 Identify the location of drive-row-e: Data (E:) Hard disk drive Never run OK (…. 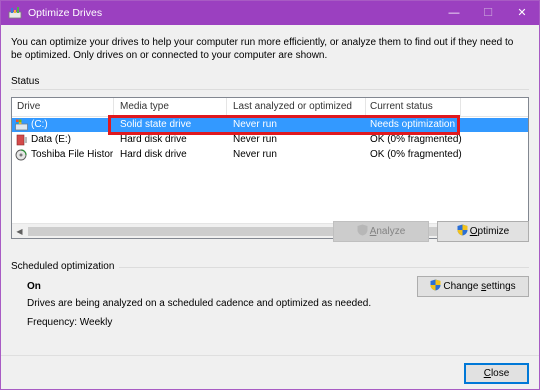
(270, 140).